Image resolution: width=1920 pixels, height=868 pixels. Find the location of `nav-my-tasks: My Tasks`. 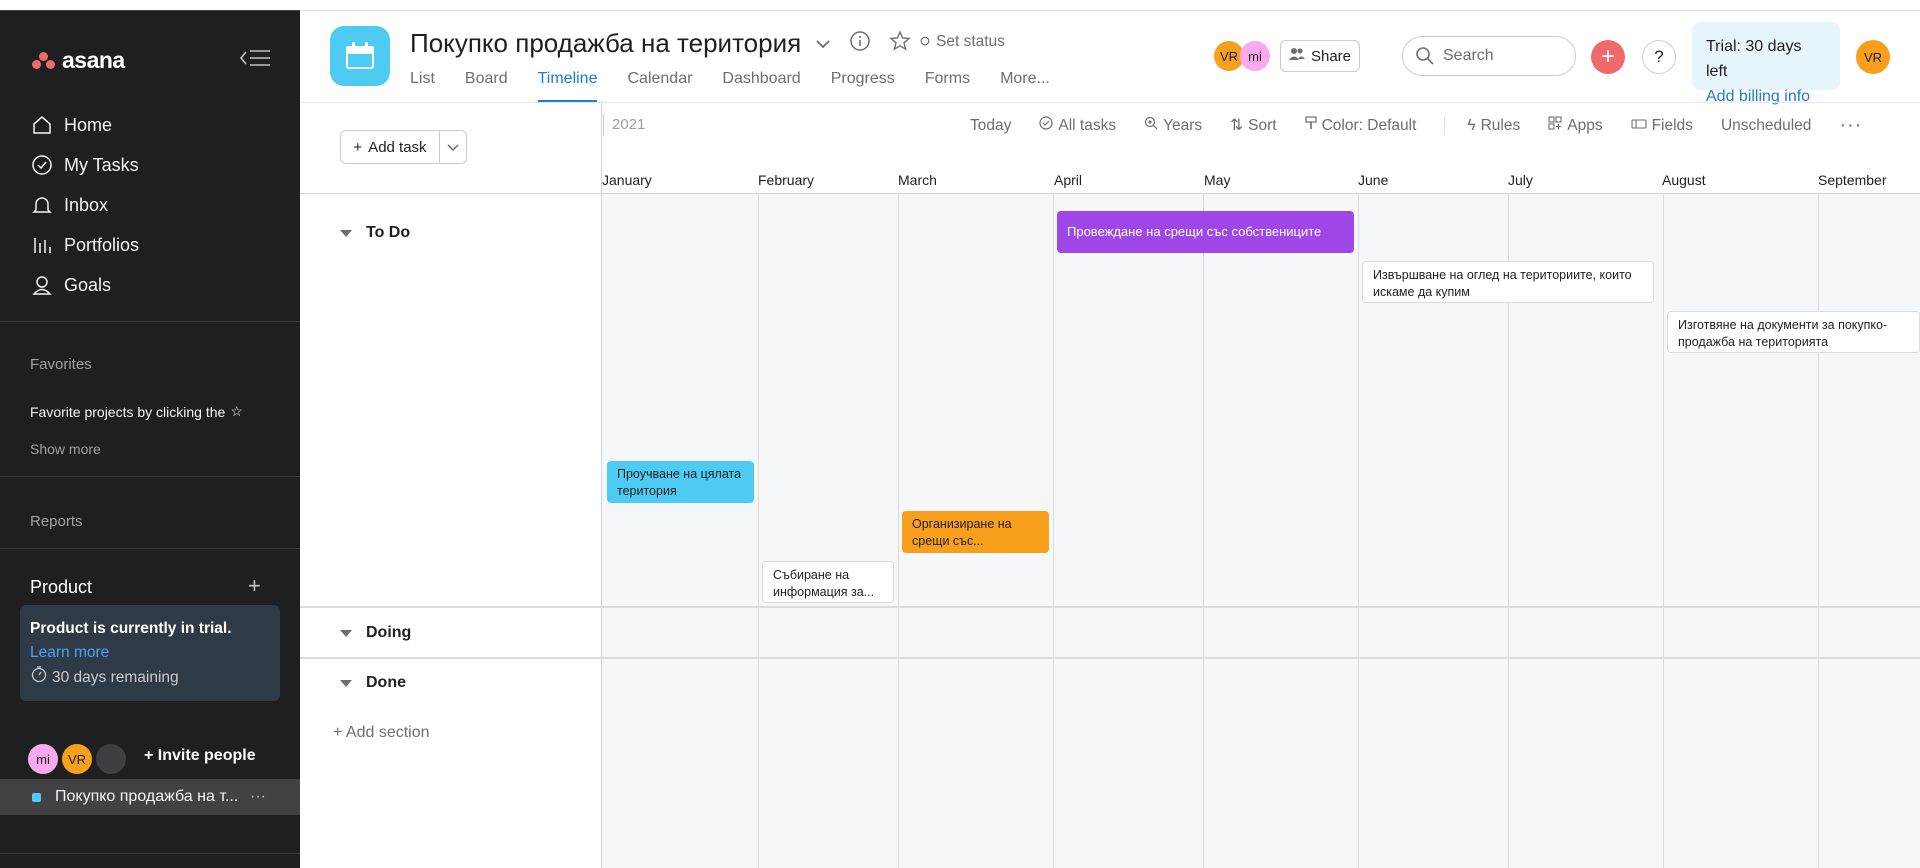

nav-my-tasks: My Tasks is located at coordinates (150, 165).